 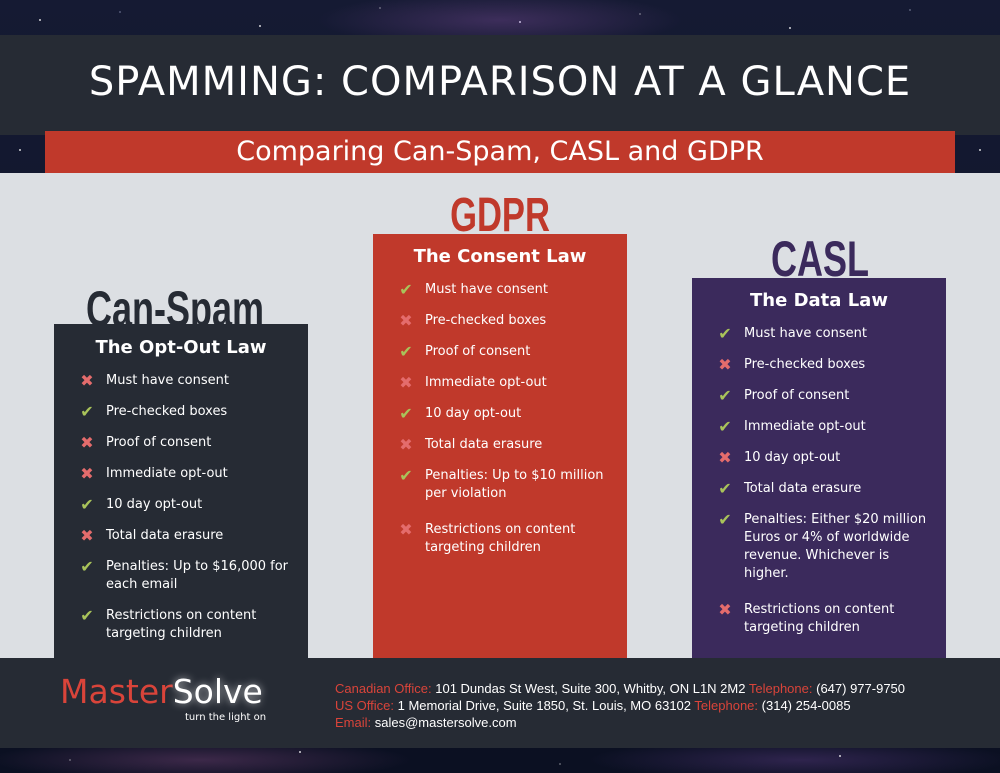 I want to click on list-item: ✔ Immediate opt-out, so click(x=821, y=427).